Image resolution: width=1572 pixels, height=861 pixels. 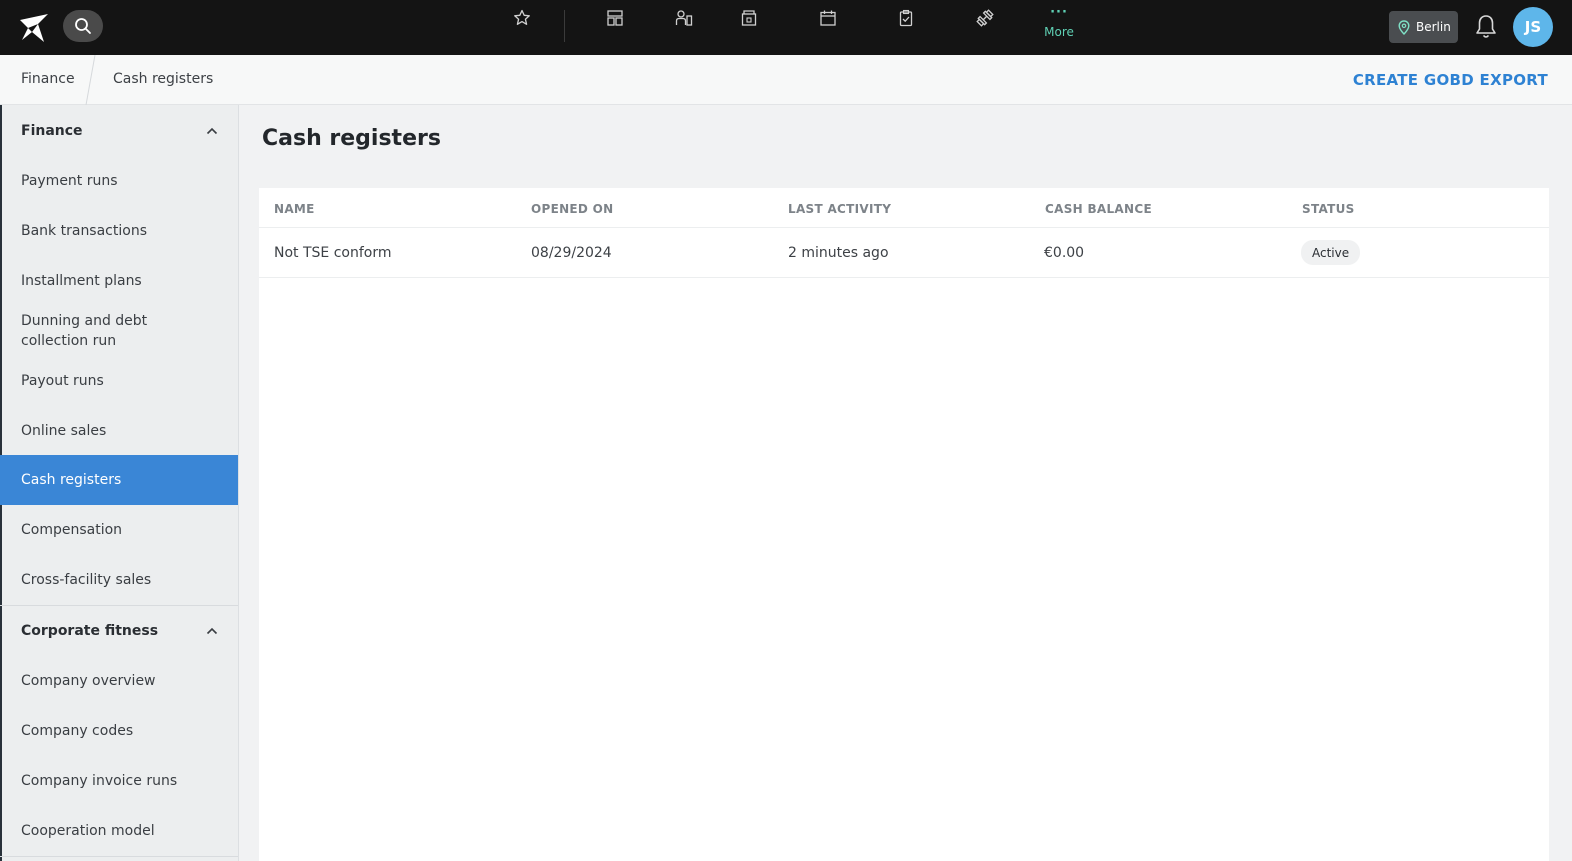 What do you see at coordinates (163, 79) in the screenshot?
I see `breadcrumb-item-cash-registers: Cash registers` at bounding box center [163, 79].